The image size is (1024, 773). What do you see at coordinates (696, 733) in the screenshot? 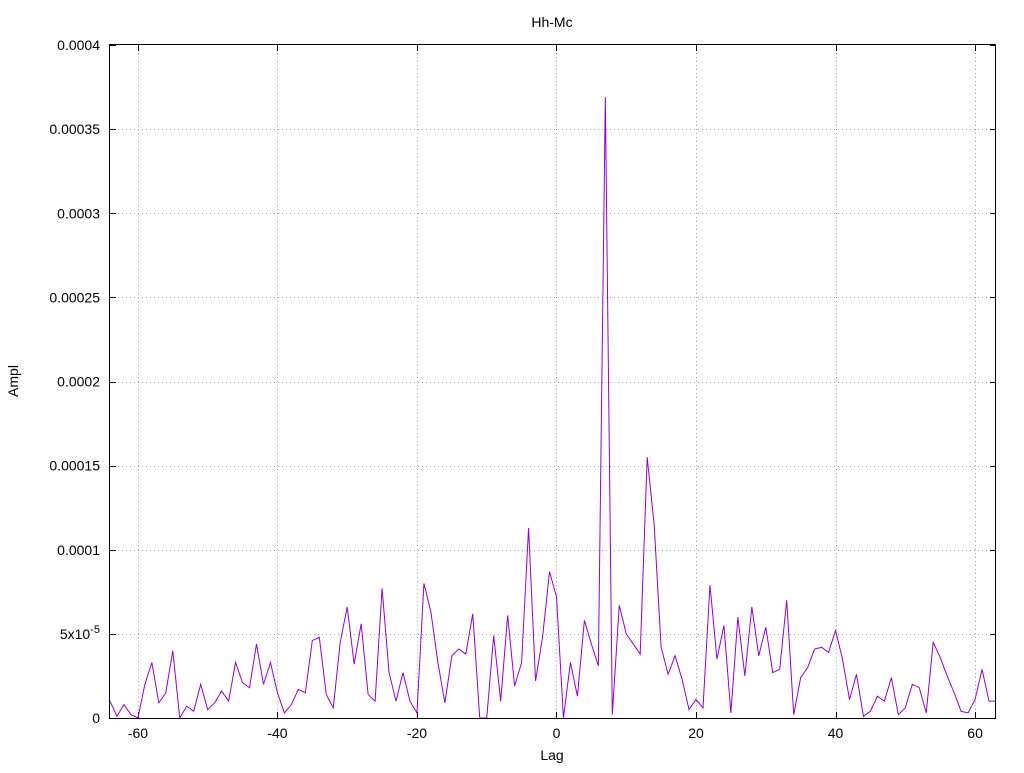
I see `x-tick-label: 20` at bounding box center [696, 733].